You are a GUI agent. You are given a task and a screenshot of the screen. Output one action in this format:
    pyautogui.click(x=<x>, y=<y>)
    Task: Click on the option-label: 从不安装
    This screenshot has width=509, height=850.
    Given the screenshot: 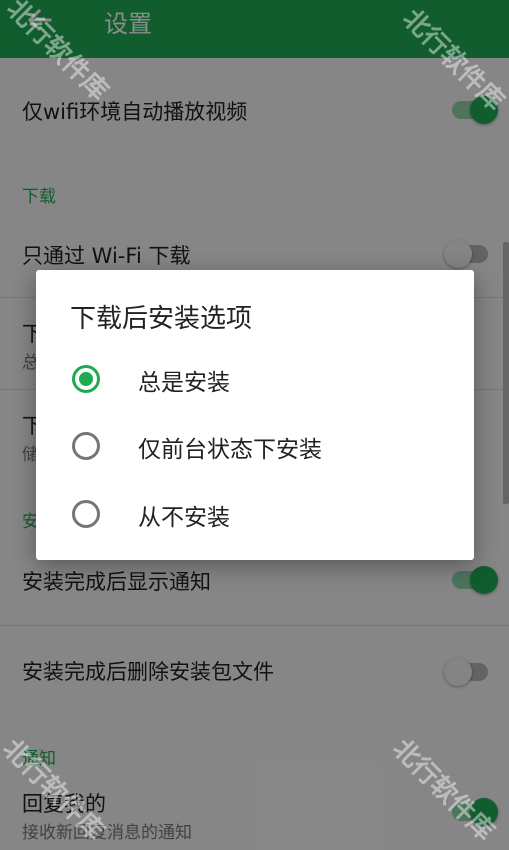 What is the action you would take?
    pyautogui.click(x=184, y=518)
    